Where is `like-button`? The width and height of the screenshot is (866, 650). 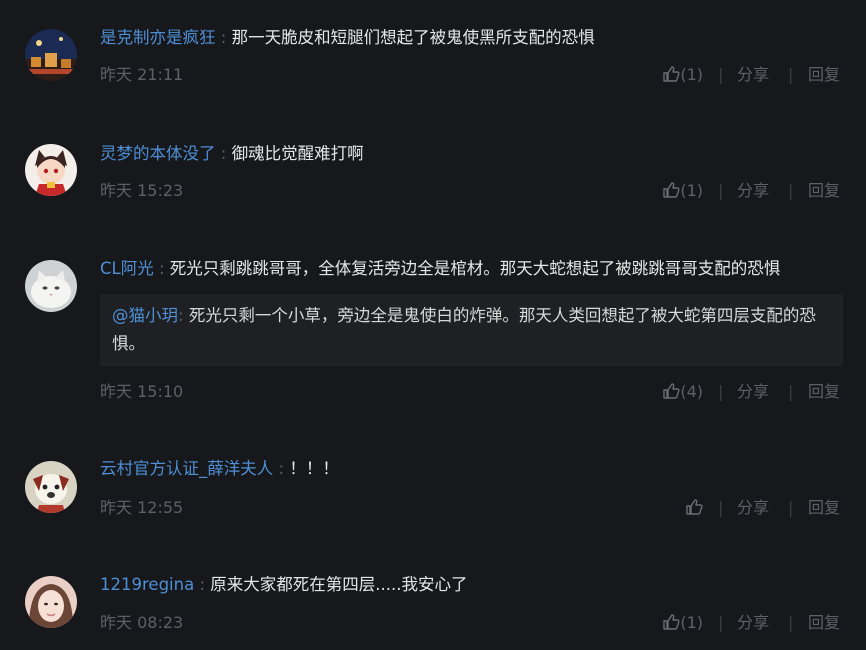
like-button is located at coordinates (694, 509).